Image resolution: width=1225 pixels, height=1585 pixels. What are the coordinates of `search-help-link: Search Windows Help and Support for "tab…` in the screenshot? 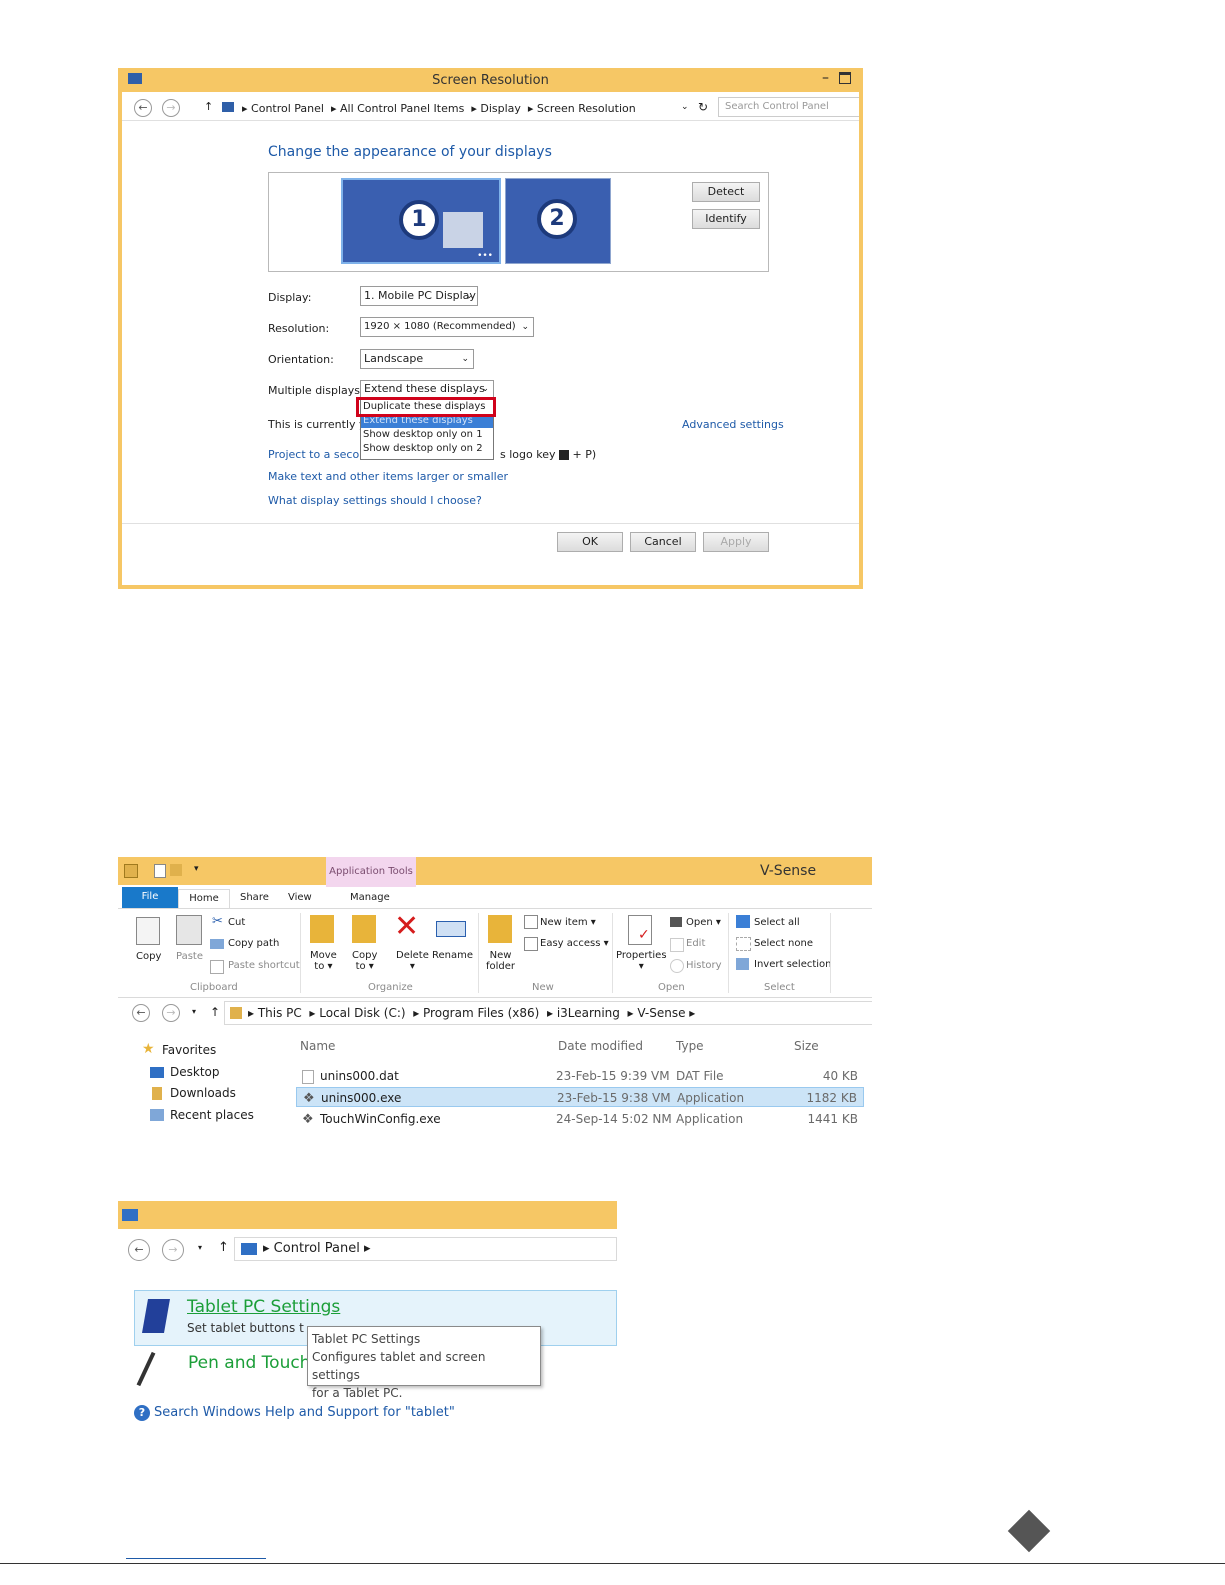 It's located at (304, 1412).